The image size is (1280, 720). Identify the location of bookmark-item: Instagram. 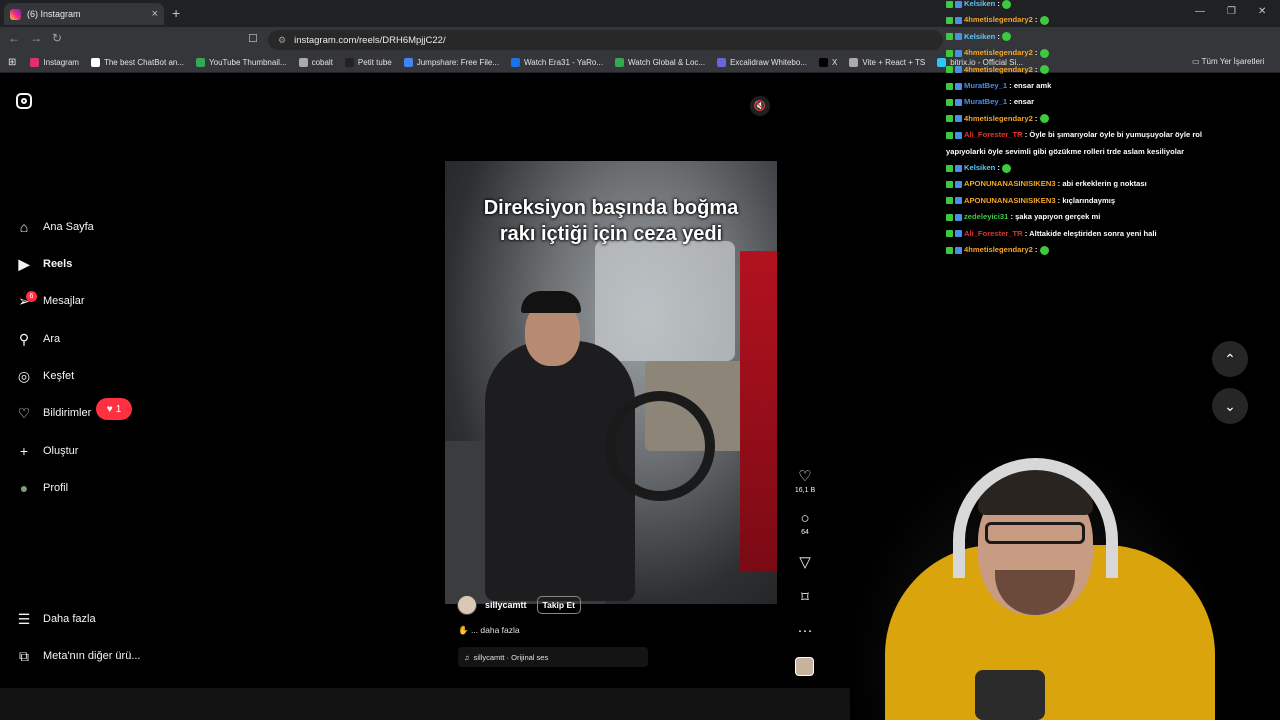
(54, 62).